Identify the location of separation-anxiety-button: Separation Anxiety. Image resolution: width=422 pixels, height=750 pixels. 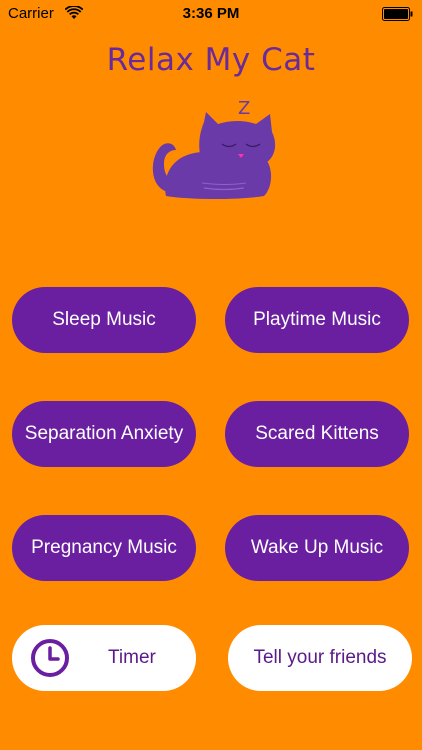
(104, 434).